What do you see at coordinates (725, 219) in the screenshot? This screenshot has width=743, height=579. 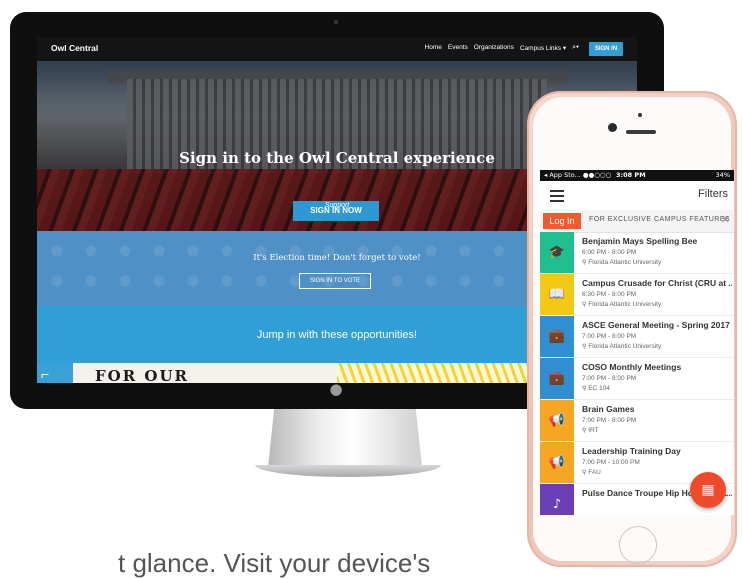 I see `close-icon: ✕` at bounding box center [725, 219].